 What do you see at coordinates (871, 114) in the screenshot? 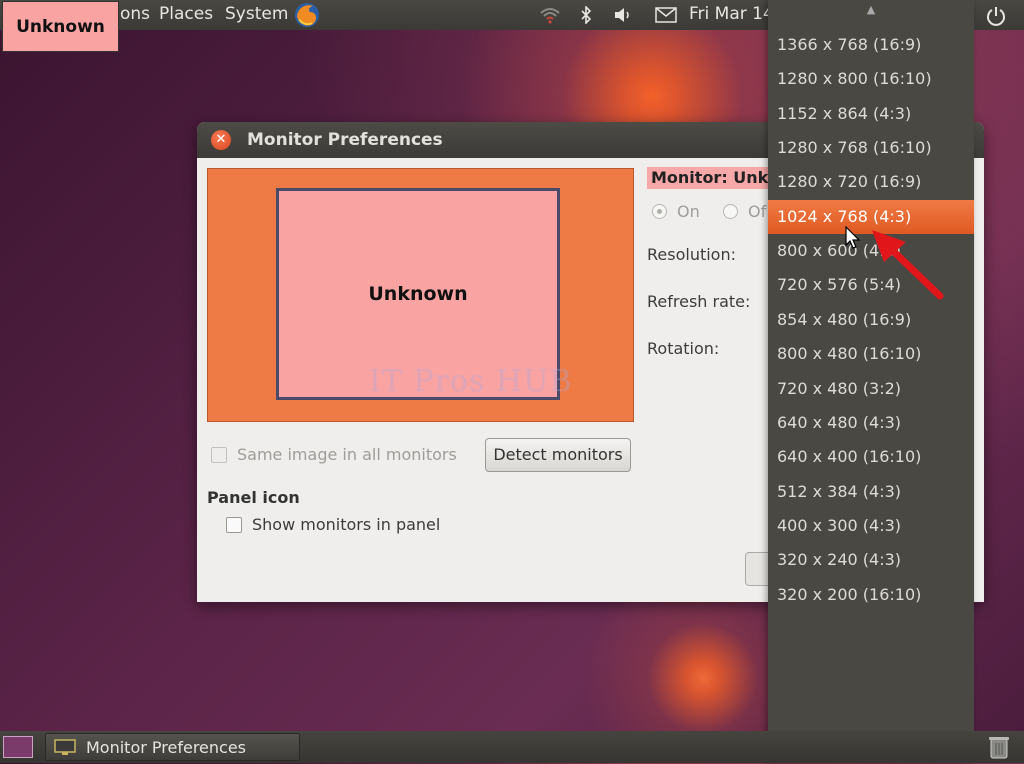
I see `resolution-option: 1152 x 864 (4:3)` at bounding box center [871, 114].